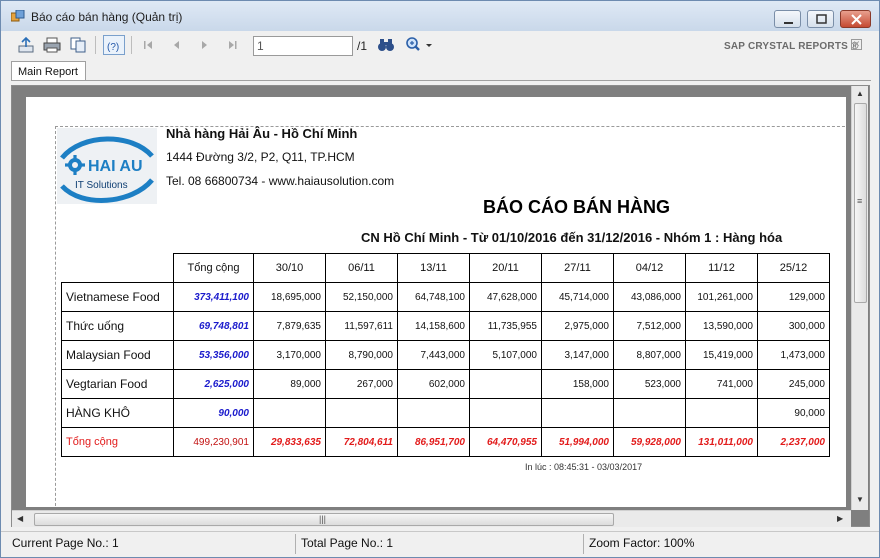 The height and width of the screenshot is (558, 880). Describe the element at coordinates (860, 93) in the screenshot. I see `scroll-up-icon: ▲` at that location.